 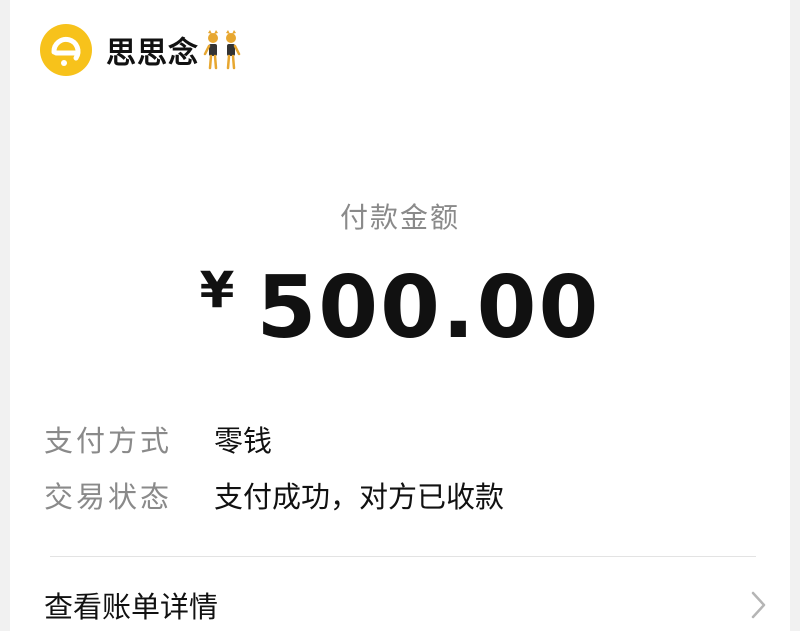 I want to click on detail-row-transaction-status: 交易状态 支付成功，对方已收款, so click(x=274, y=495).